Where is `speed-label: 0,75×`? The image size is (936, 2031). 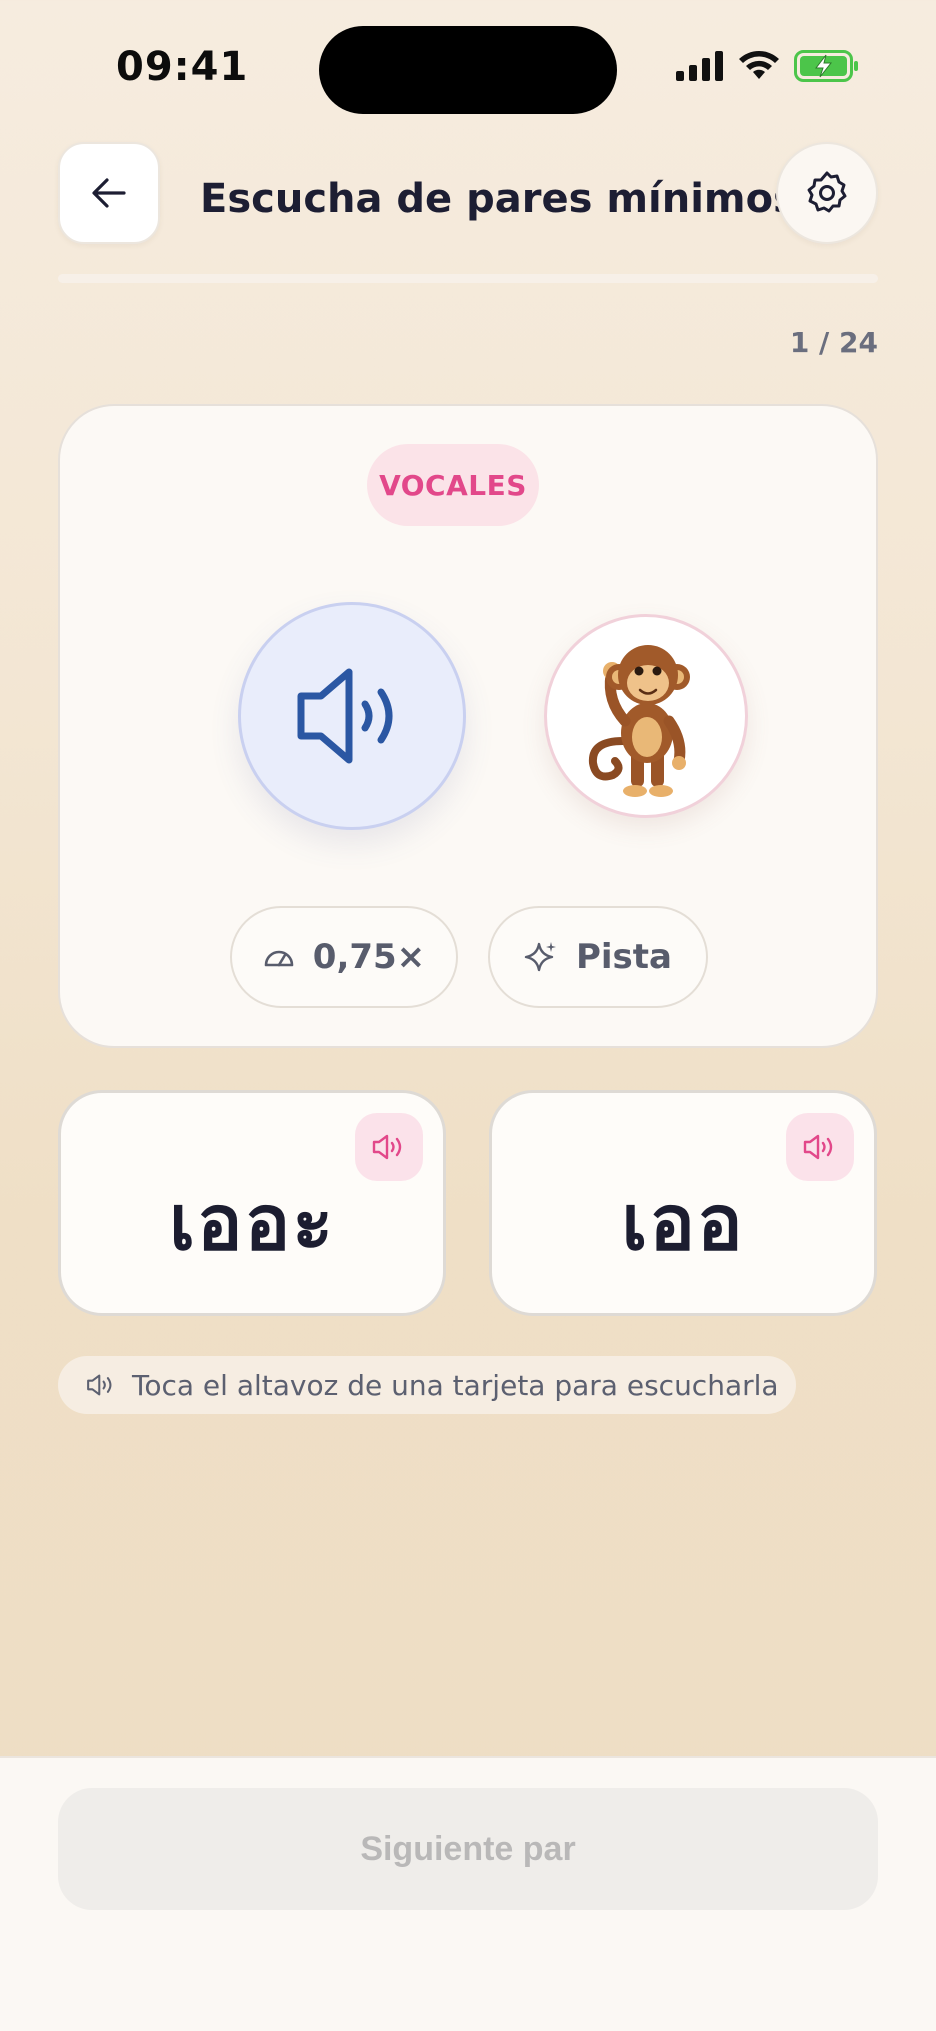 speed-label: 0,75× is located at coordinates (369, 957).